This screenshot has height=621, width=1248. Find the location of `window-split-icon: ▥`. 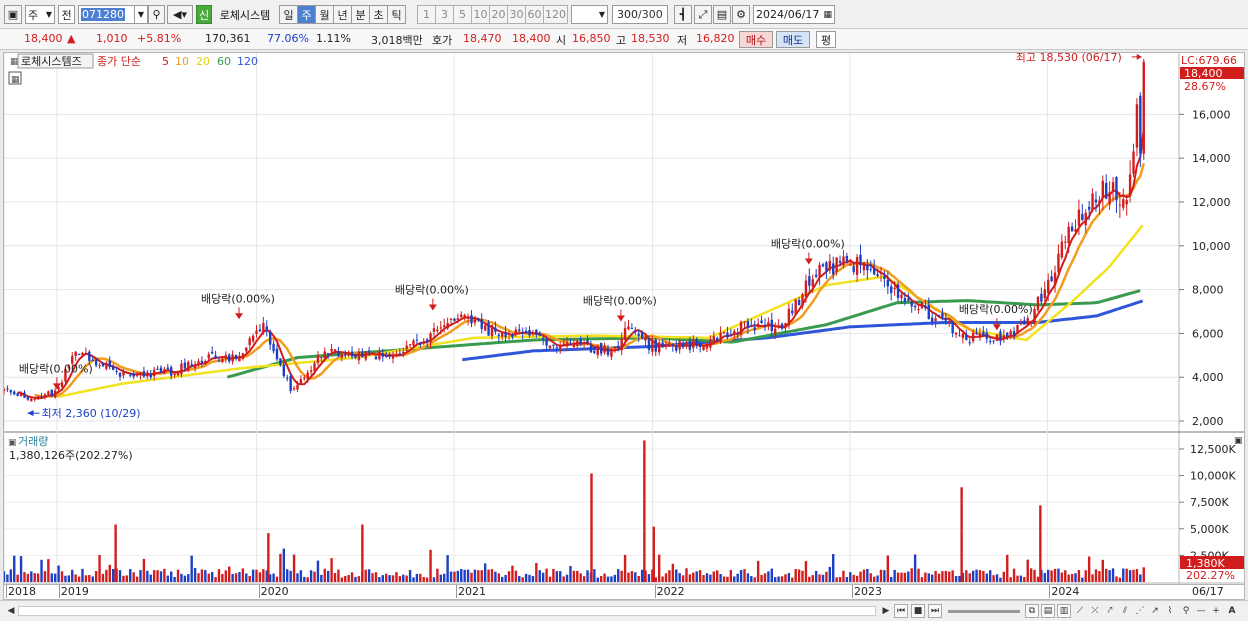

window-split-icon: ▥ is located at coordinates (1064, 611).